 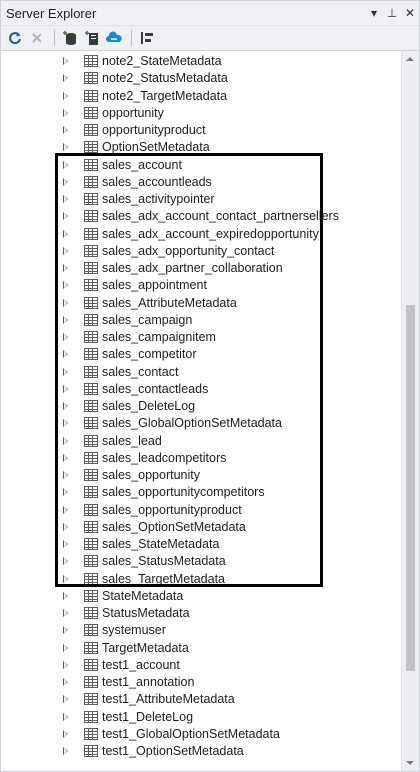 I want to click on tree-node: test1_OptionSetMetadata, so click(x=201, y=751).